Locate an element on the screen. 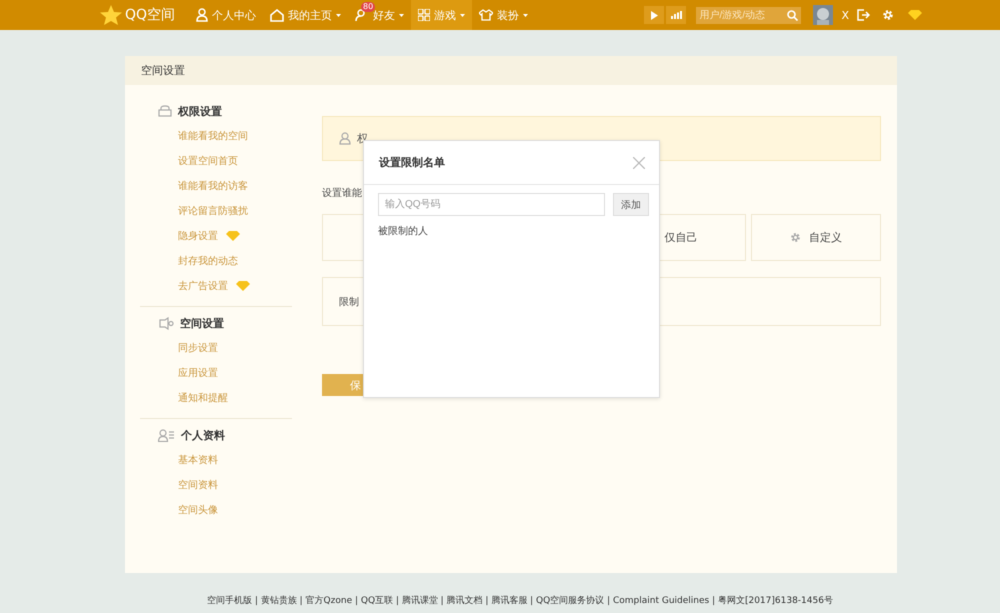  nav-label: 我的主页 is located at coordinates (310, 15).